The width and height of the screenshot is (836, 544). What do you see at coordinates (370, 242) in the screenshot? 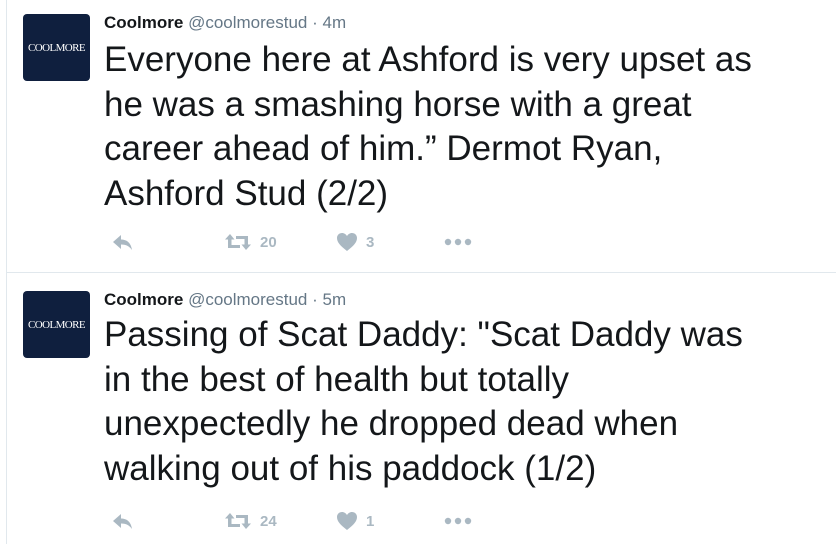
I see `like-count: 3` at bounding box center [370, 242].